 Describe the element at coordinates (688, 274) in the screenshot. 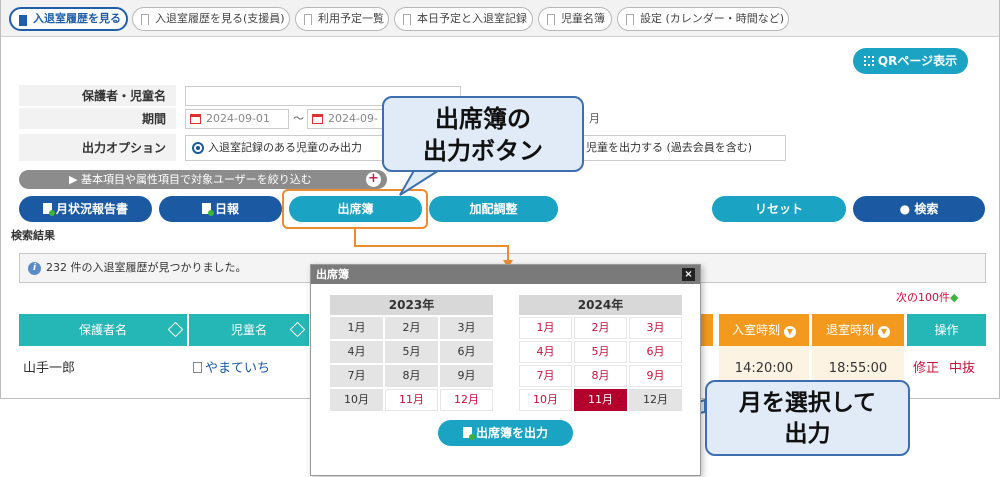

I see `close-icon: ×` at that location.